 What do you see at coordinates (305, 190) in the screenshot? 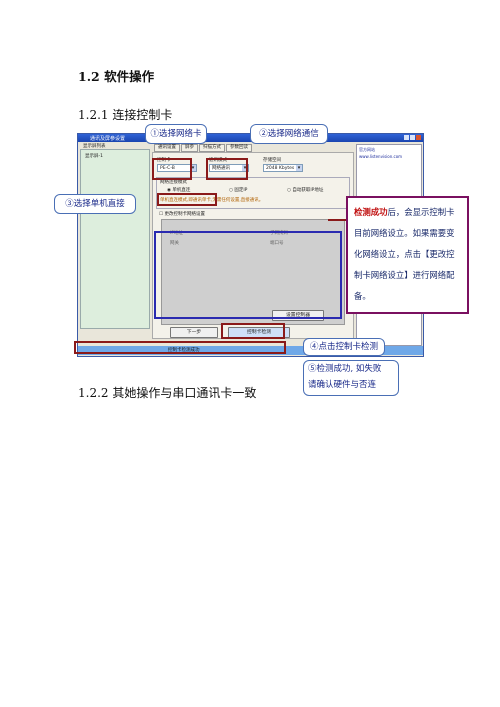
I see `radio-auto-ip: ○ 自动获取IP地址` at bounding box center [305, 190].